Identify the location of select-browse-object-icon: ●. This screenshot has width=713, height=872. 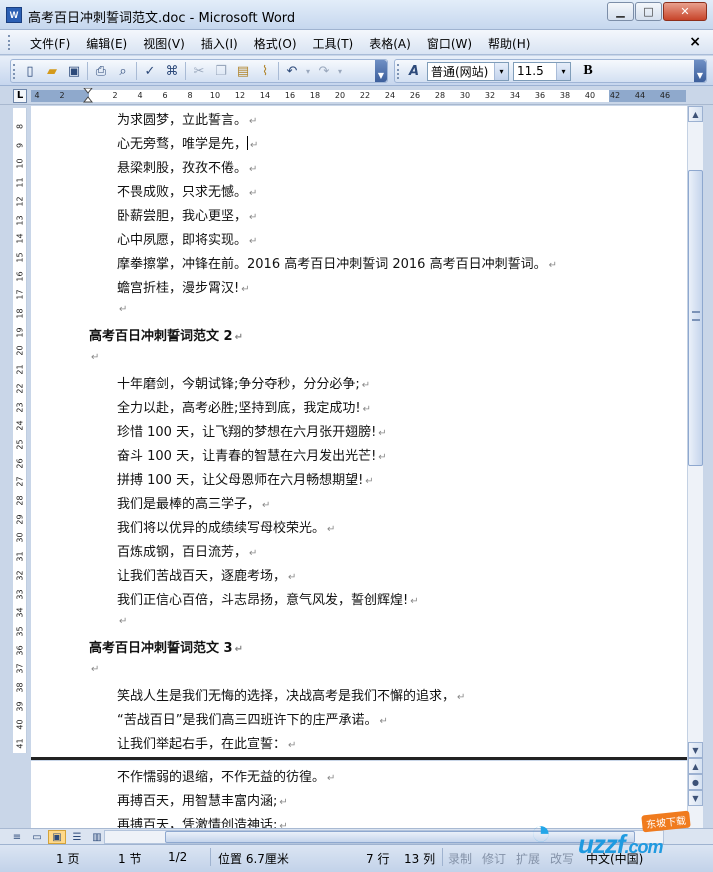
(695, 782).